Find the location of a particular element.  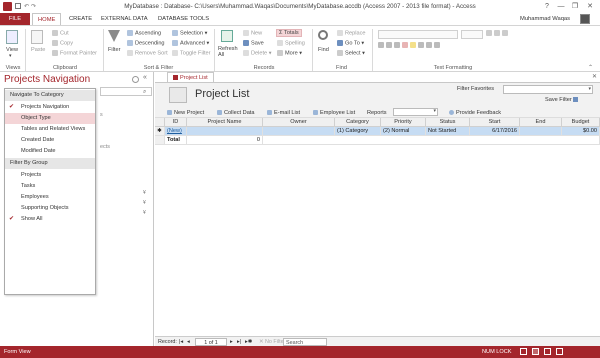

filter-icon is located at coordinates (114, 36).